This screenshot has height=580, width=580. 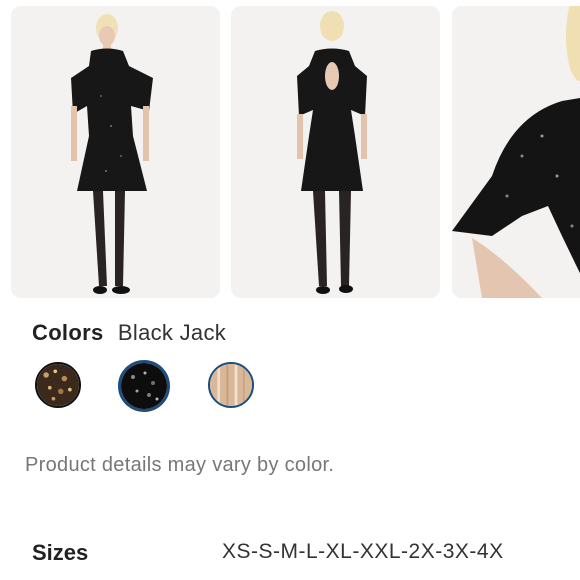 What do you see at coordinates (172, 332) in the screenshot?
I see `selected-color-name: Black Jack` at bounding box center [172, 332].